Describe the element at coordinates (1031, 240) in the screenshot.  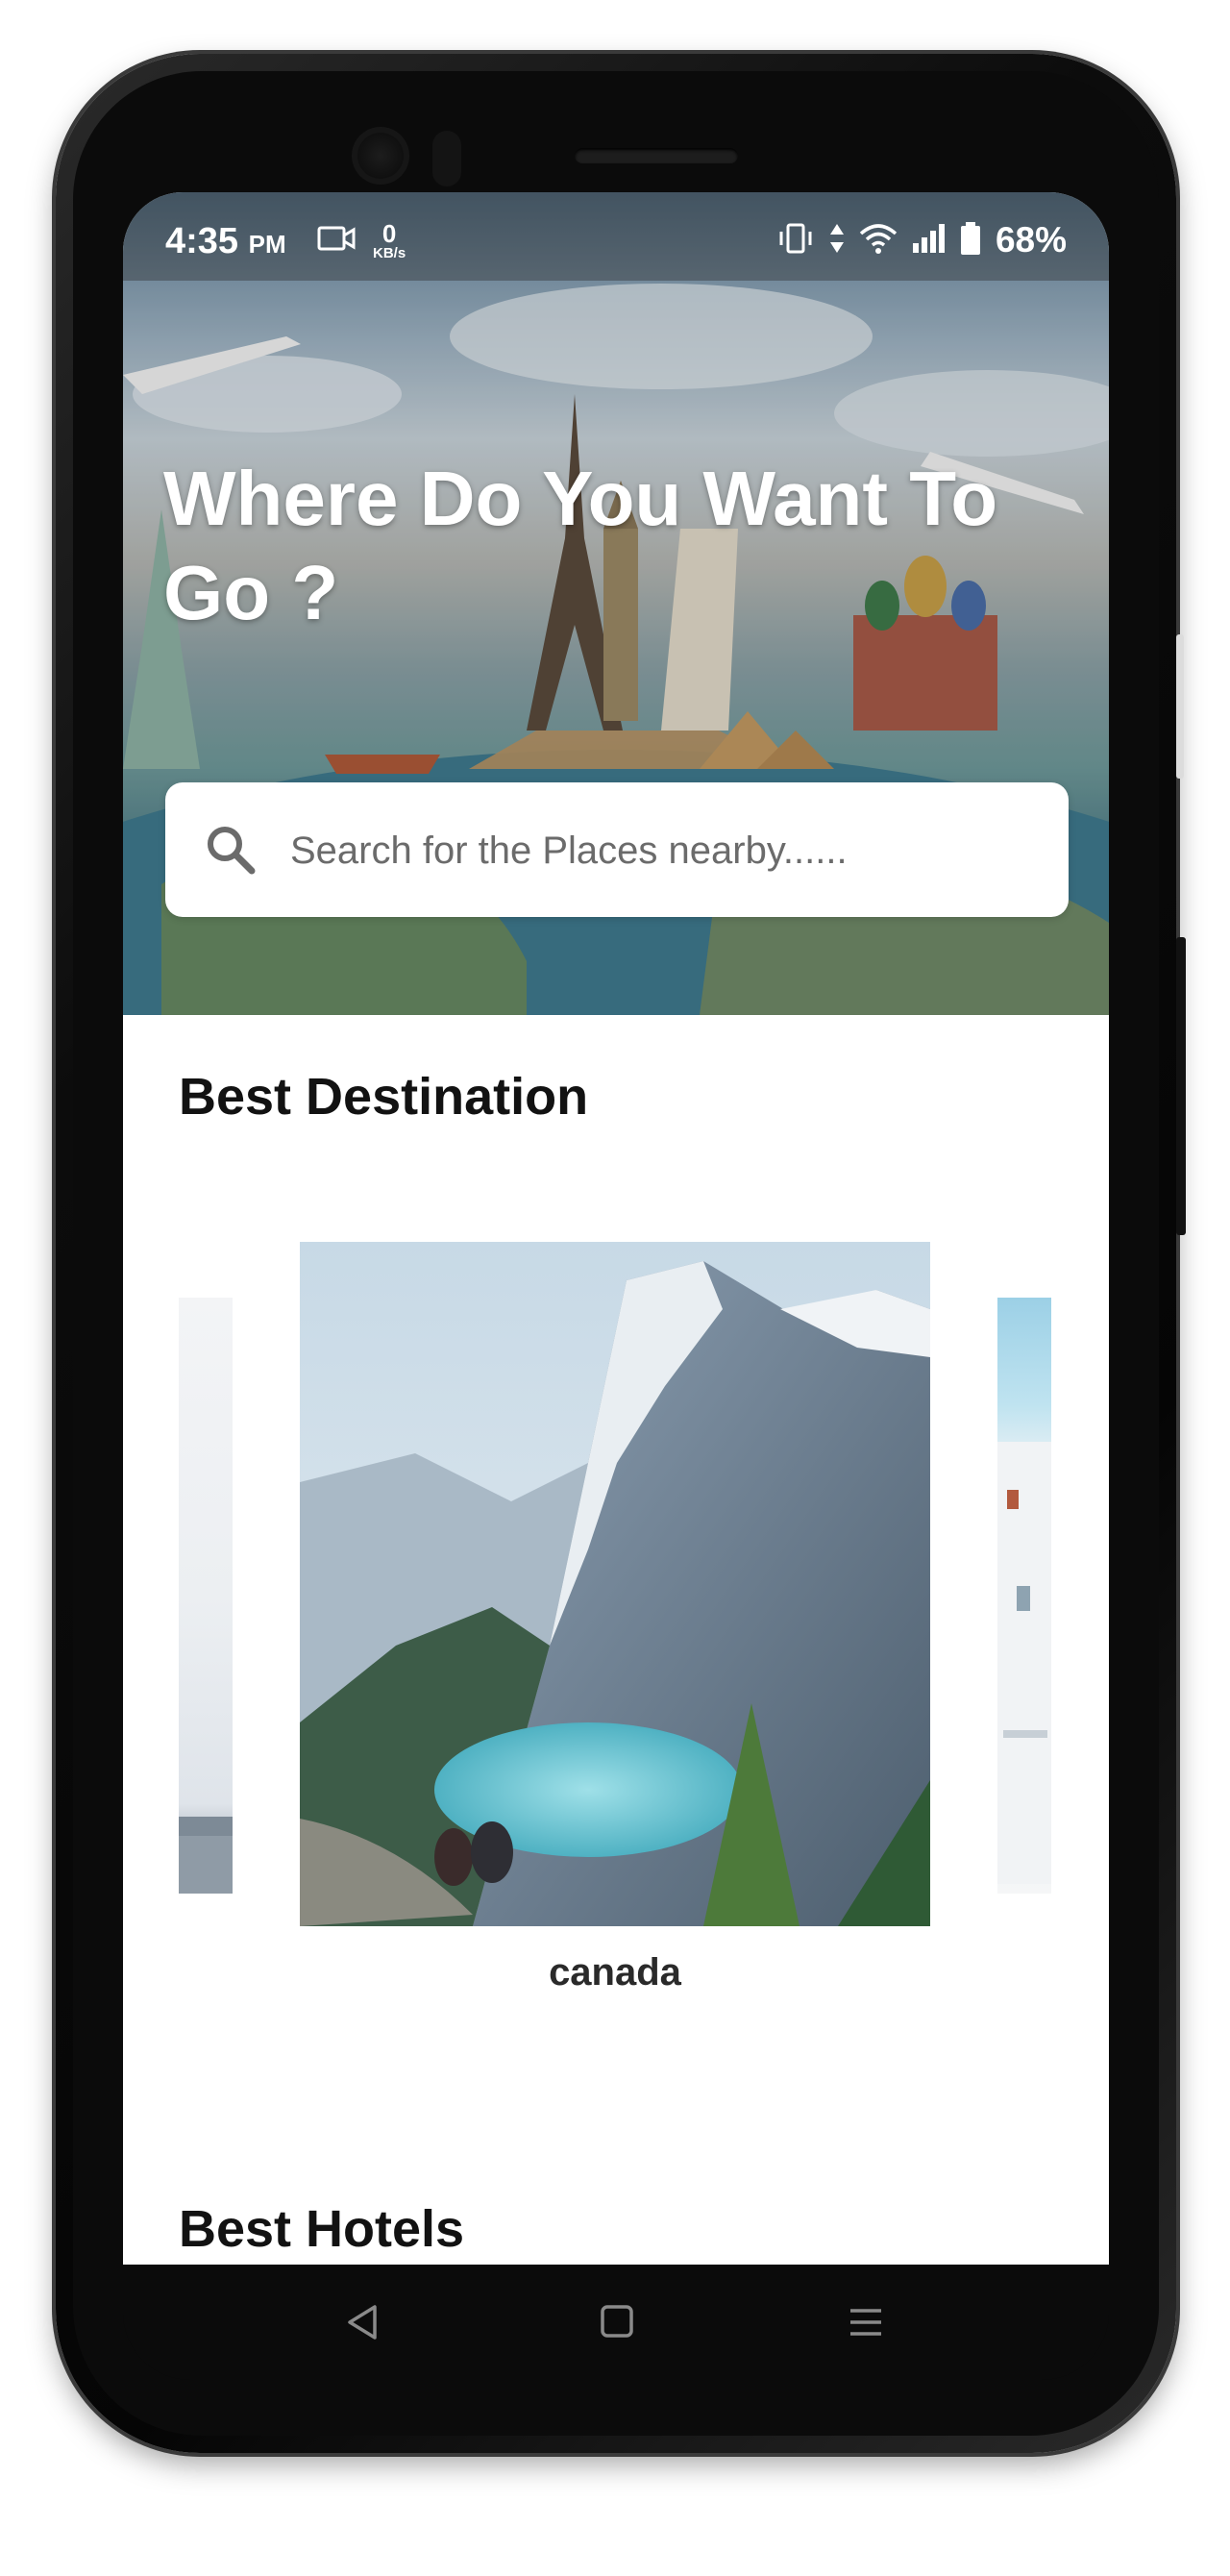
I see `battery-percentage: 68%` at that location.